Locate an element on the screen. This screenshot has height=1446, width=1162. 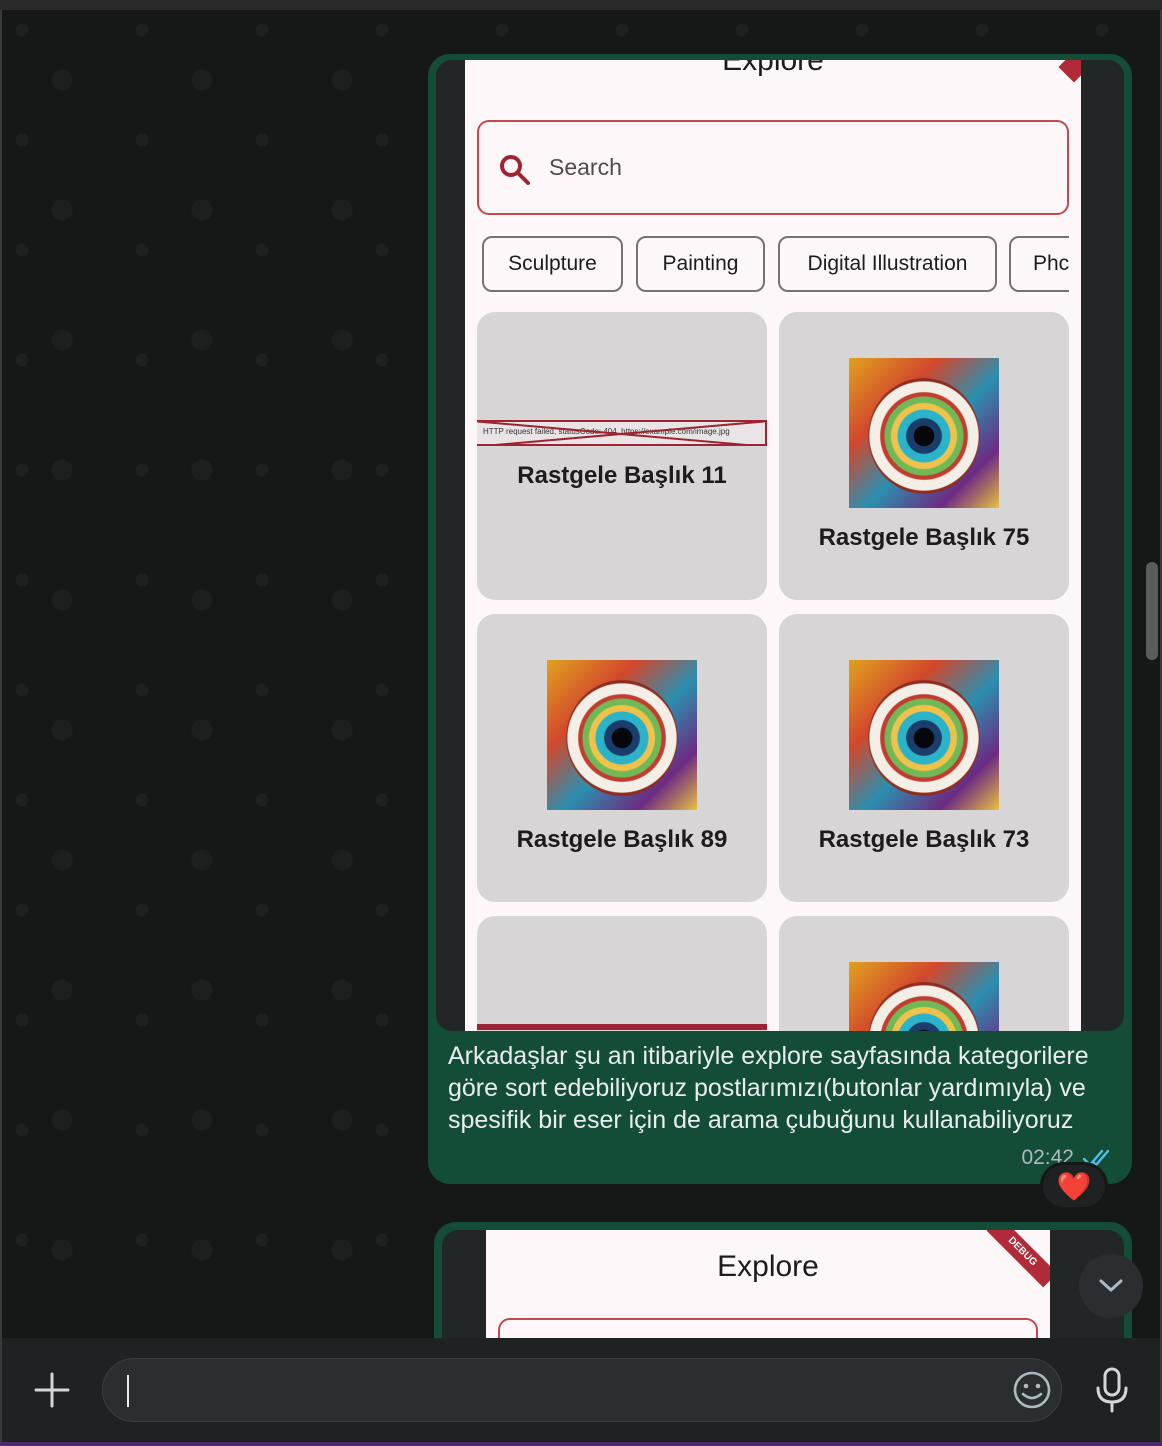
screenshot-search-field: Search is located at coordinates (773, 167).